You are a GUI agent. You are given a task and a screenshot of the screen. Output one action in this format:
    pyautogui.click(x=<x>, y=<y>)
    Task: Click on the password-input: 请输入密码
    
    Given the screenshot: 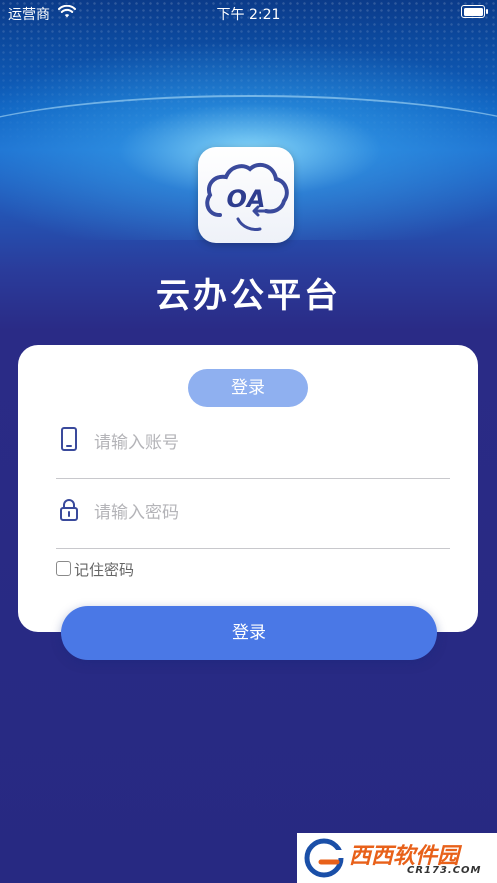 What is the action you would take?
    pyautogui.click(x=136, y=510)
    